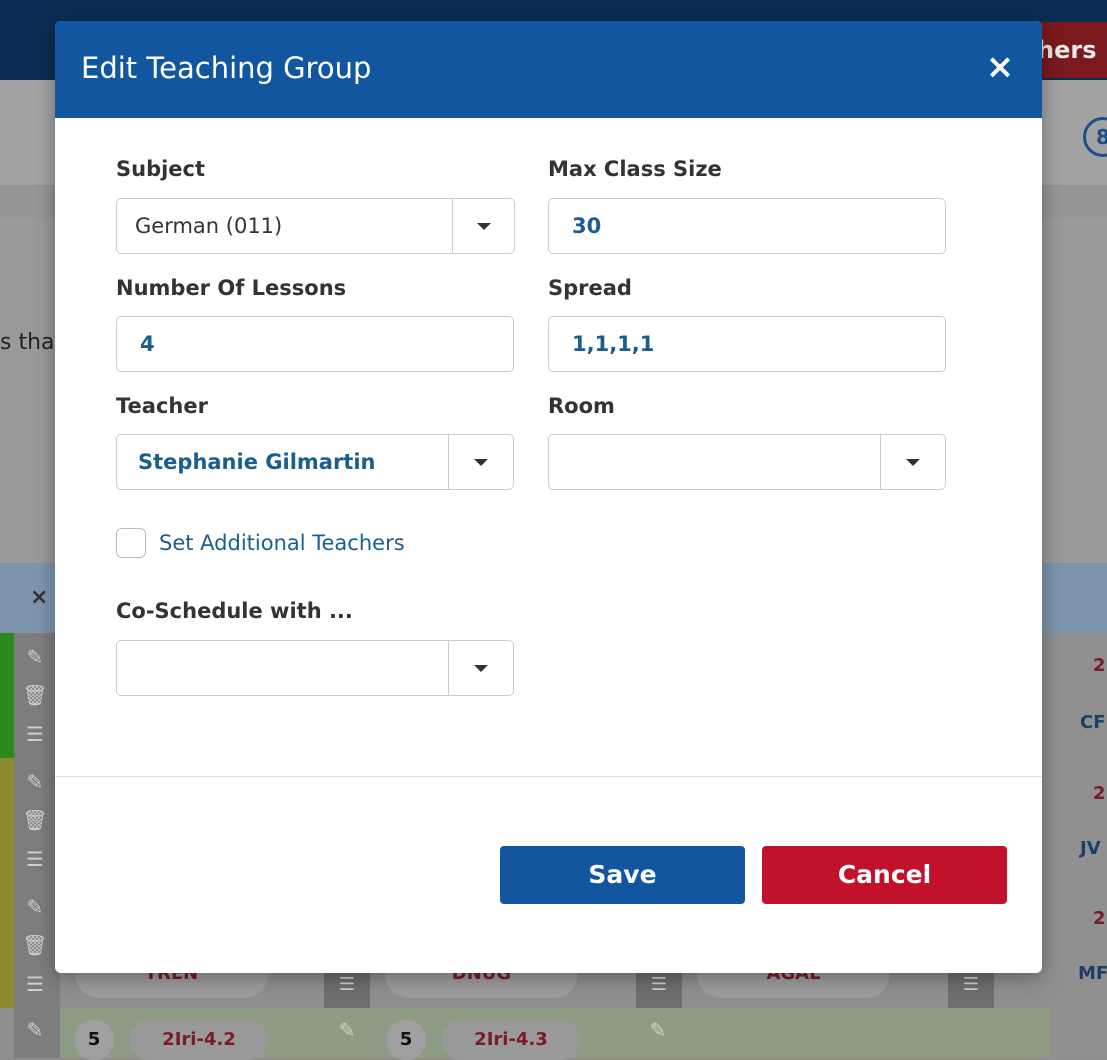 Image resolution: width=1107 pixels, height=1060 pixels. Describe the element at coordinates (162, 406) in the screenshot. I see `teacher-label: Teacher` at that location.